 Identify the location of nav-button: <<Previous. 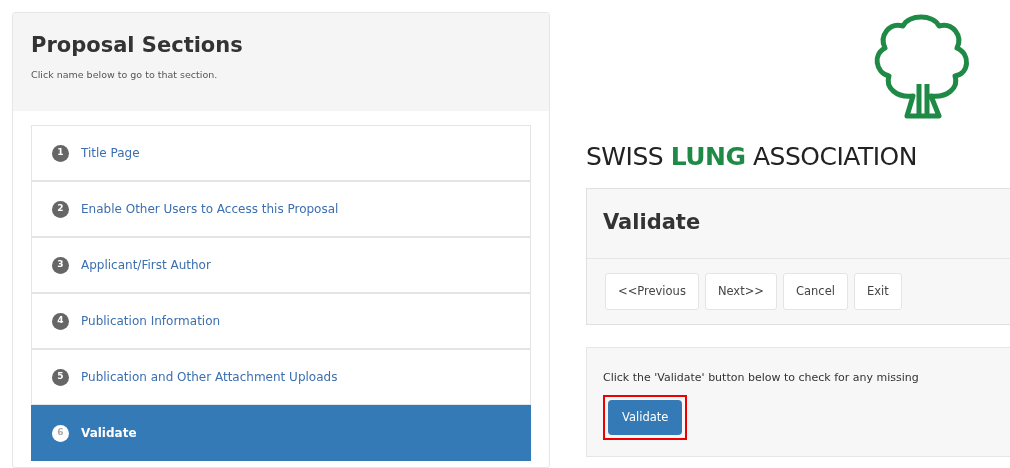
(652, 292).